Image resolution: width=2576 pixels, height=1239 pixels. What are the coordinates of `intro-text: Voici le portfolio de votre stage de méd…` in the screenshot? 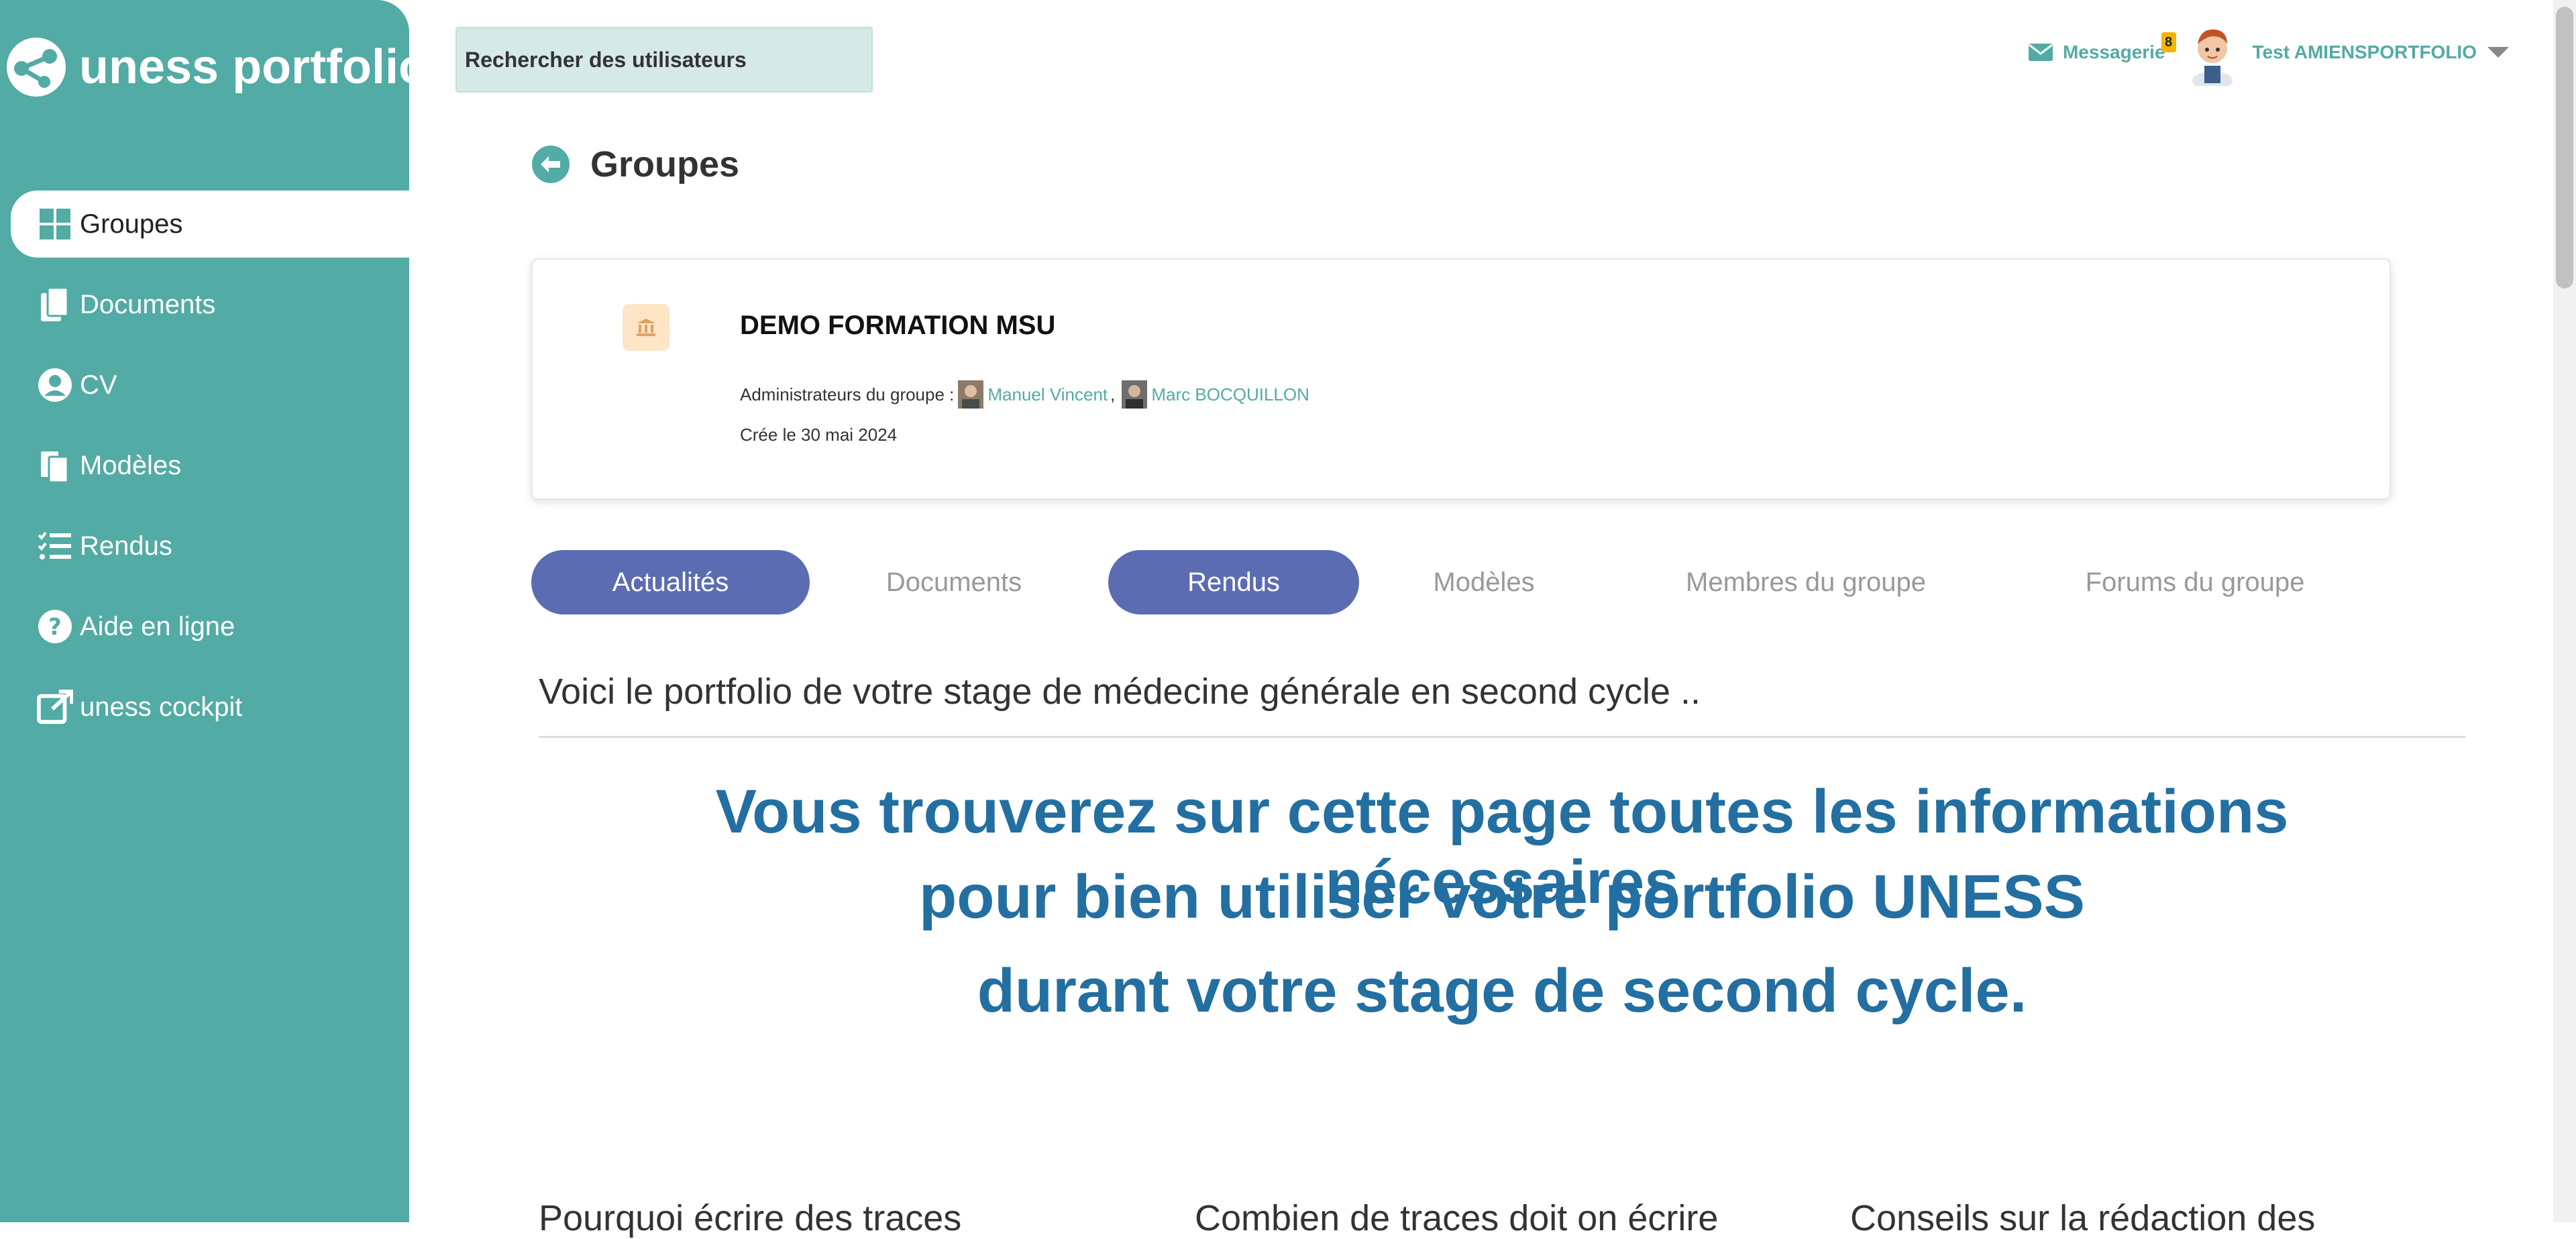 It's located at (1120, 691).